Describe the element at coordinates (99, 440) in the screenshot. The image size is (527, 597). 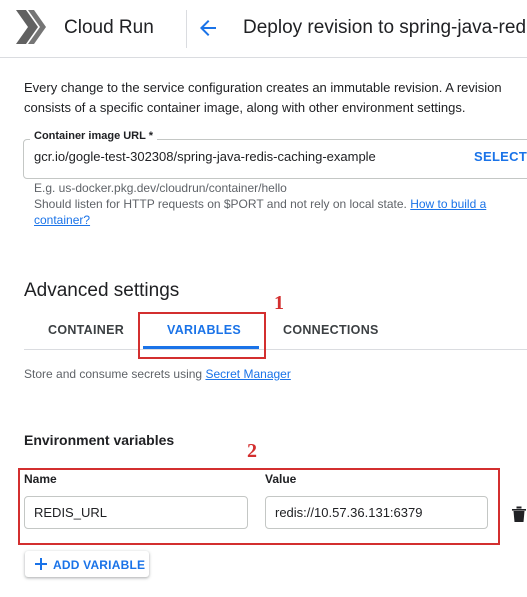
I see `env-variables-title: Environment variables` at that location.